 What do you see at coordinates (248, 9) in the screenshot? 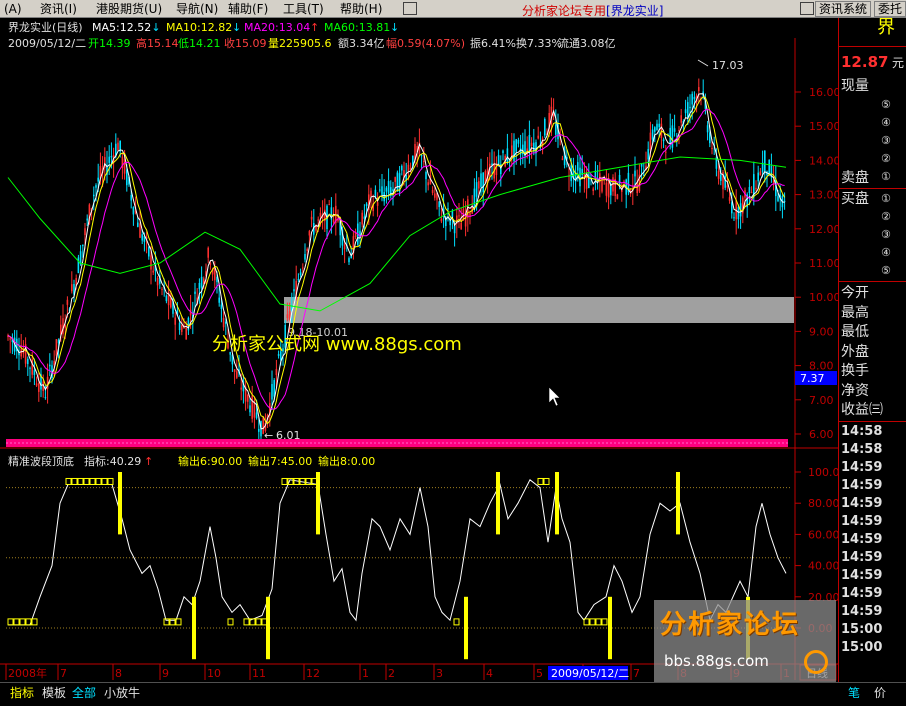
I see `menu-item-assist: 辅助(F)` at bounding box center [248, 9].